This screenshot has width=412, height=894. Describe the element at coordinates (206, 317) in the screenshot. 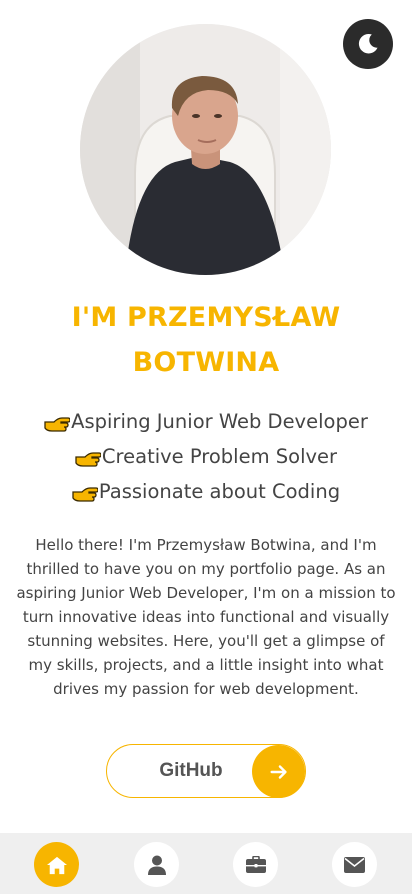

I see `page-title-line1: I'M PRZEMYSŁAW` at that location.